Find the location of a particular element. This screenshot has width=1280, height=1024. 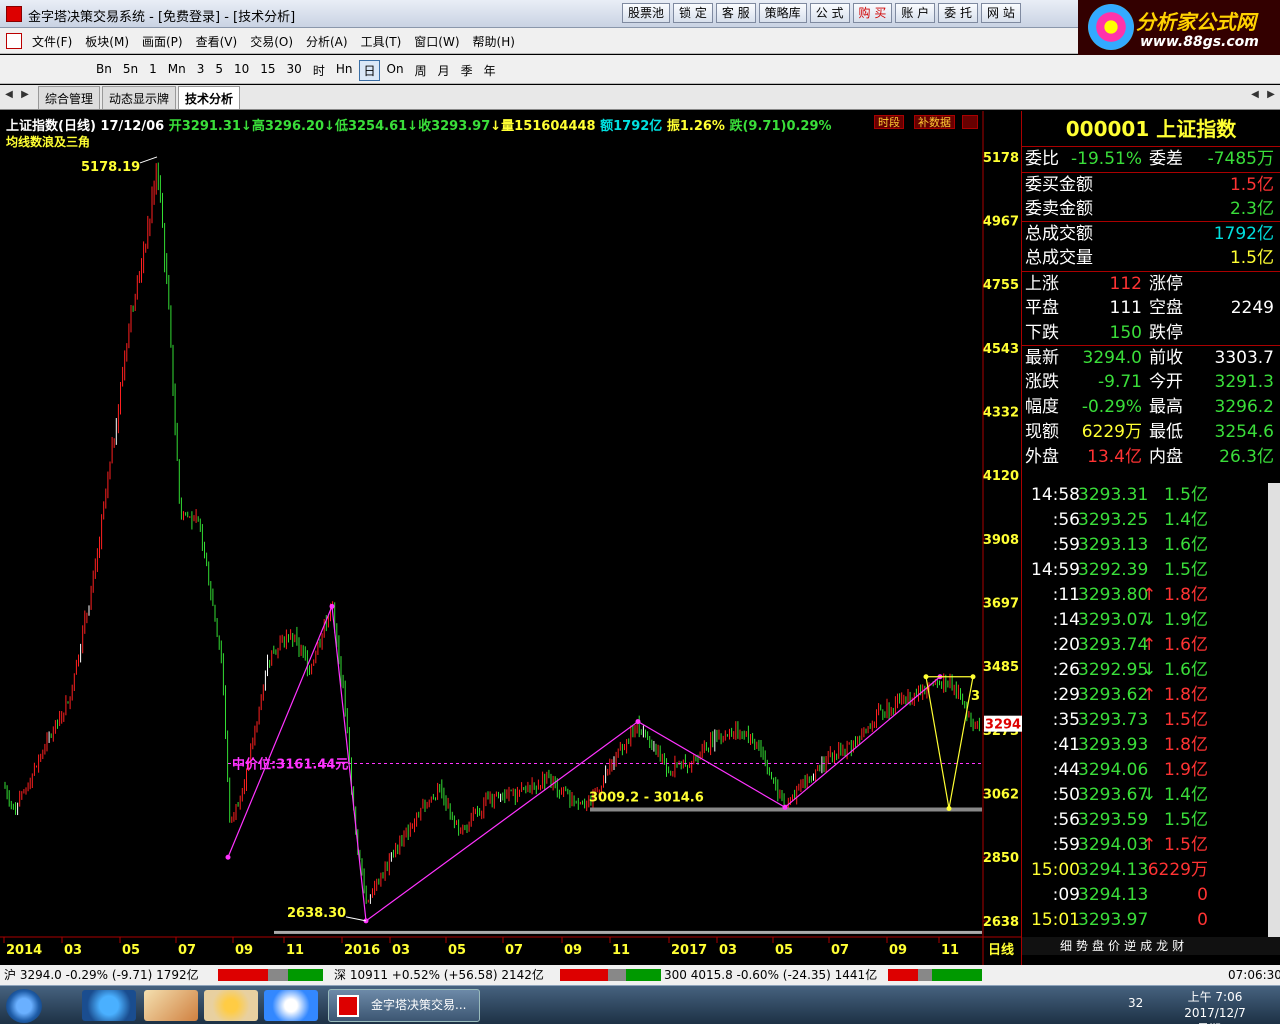

menu-item: 画面(P) is located at coordinates (162, 41).